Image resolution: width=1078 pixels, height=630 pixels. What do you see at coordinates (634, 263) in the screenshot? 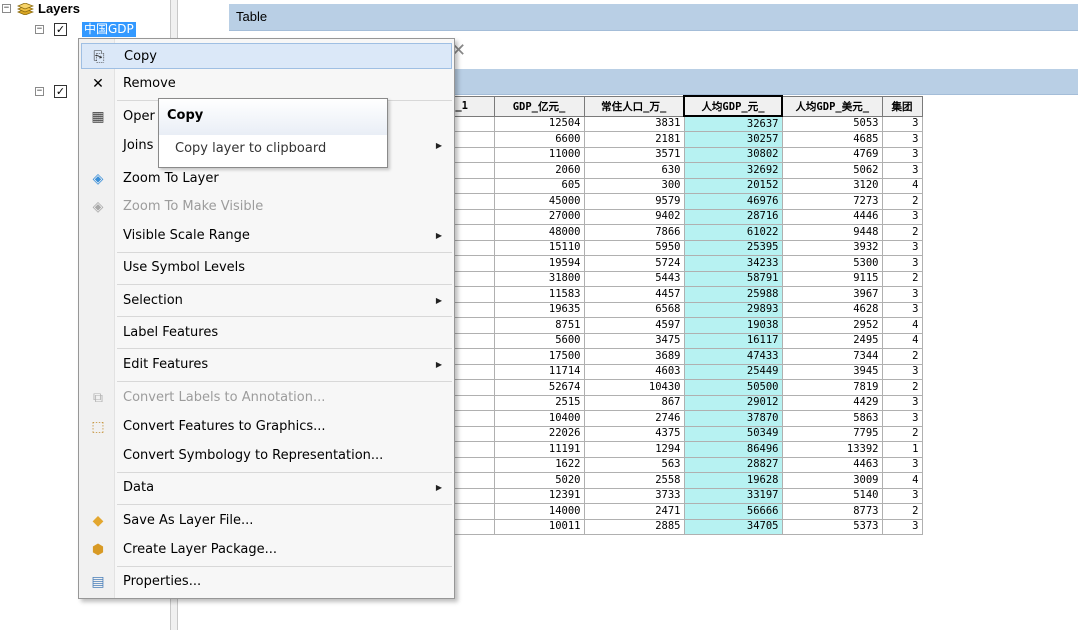
I see `table-cell: 5724` at bounding box center [634, 263].